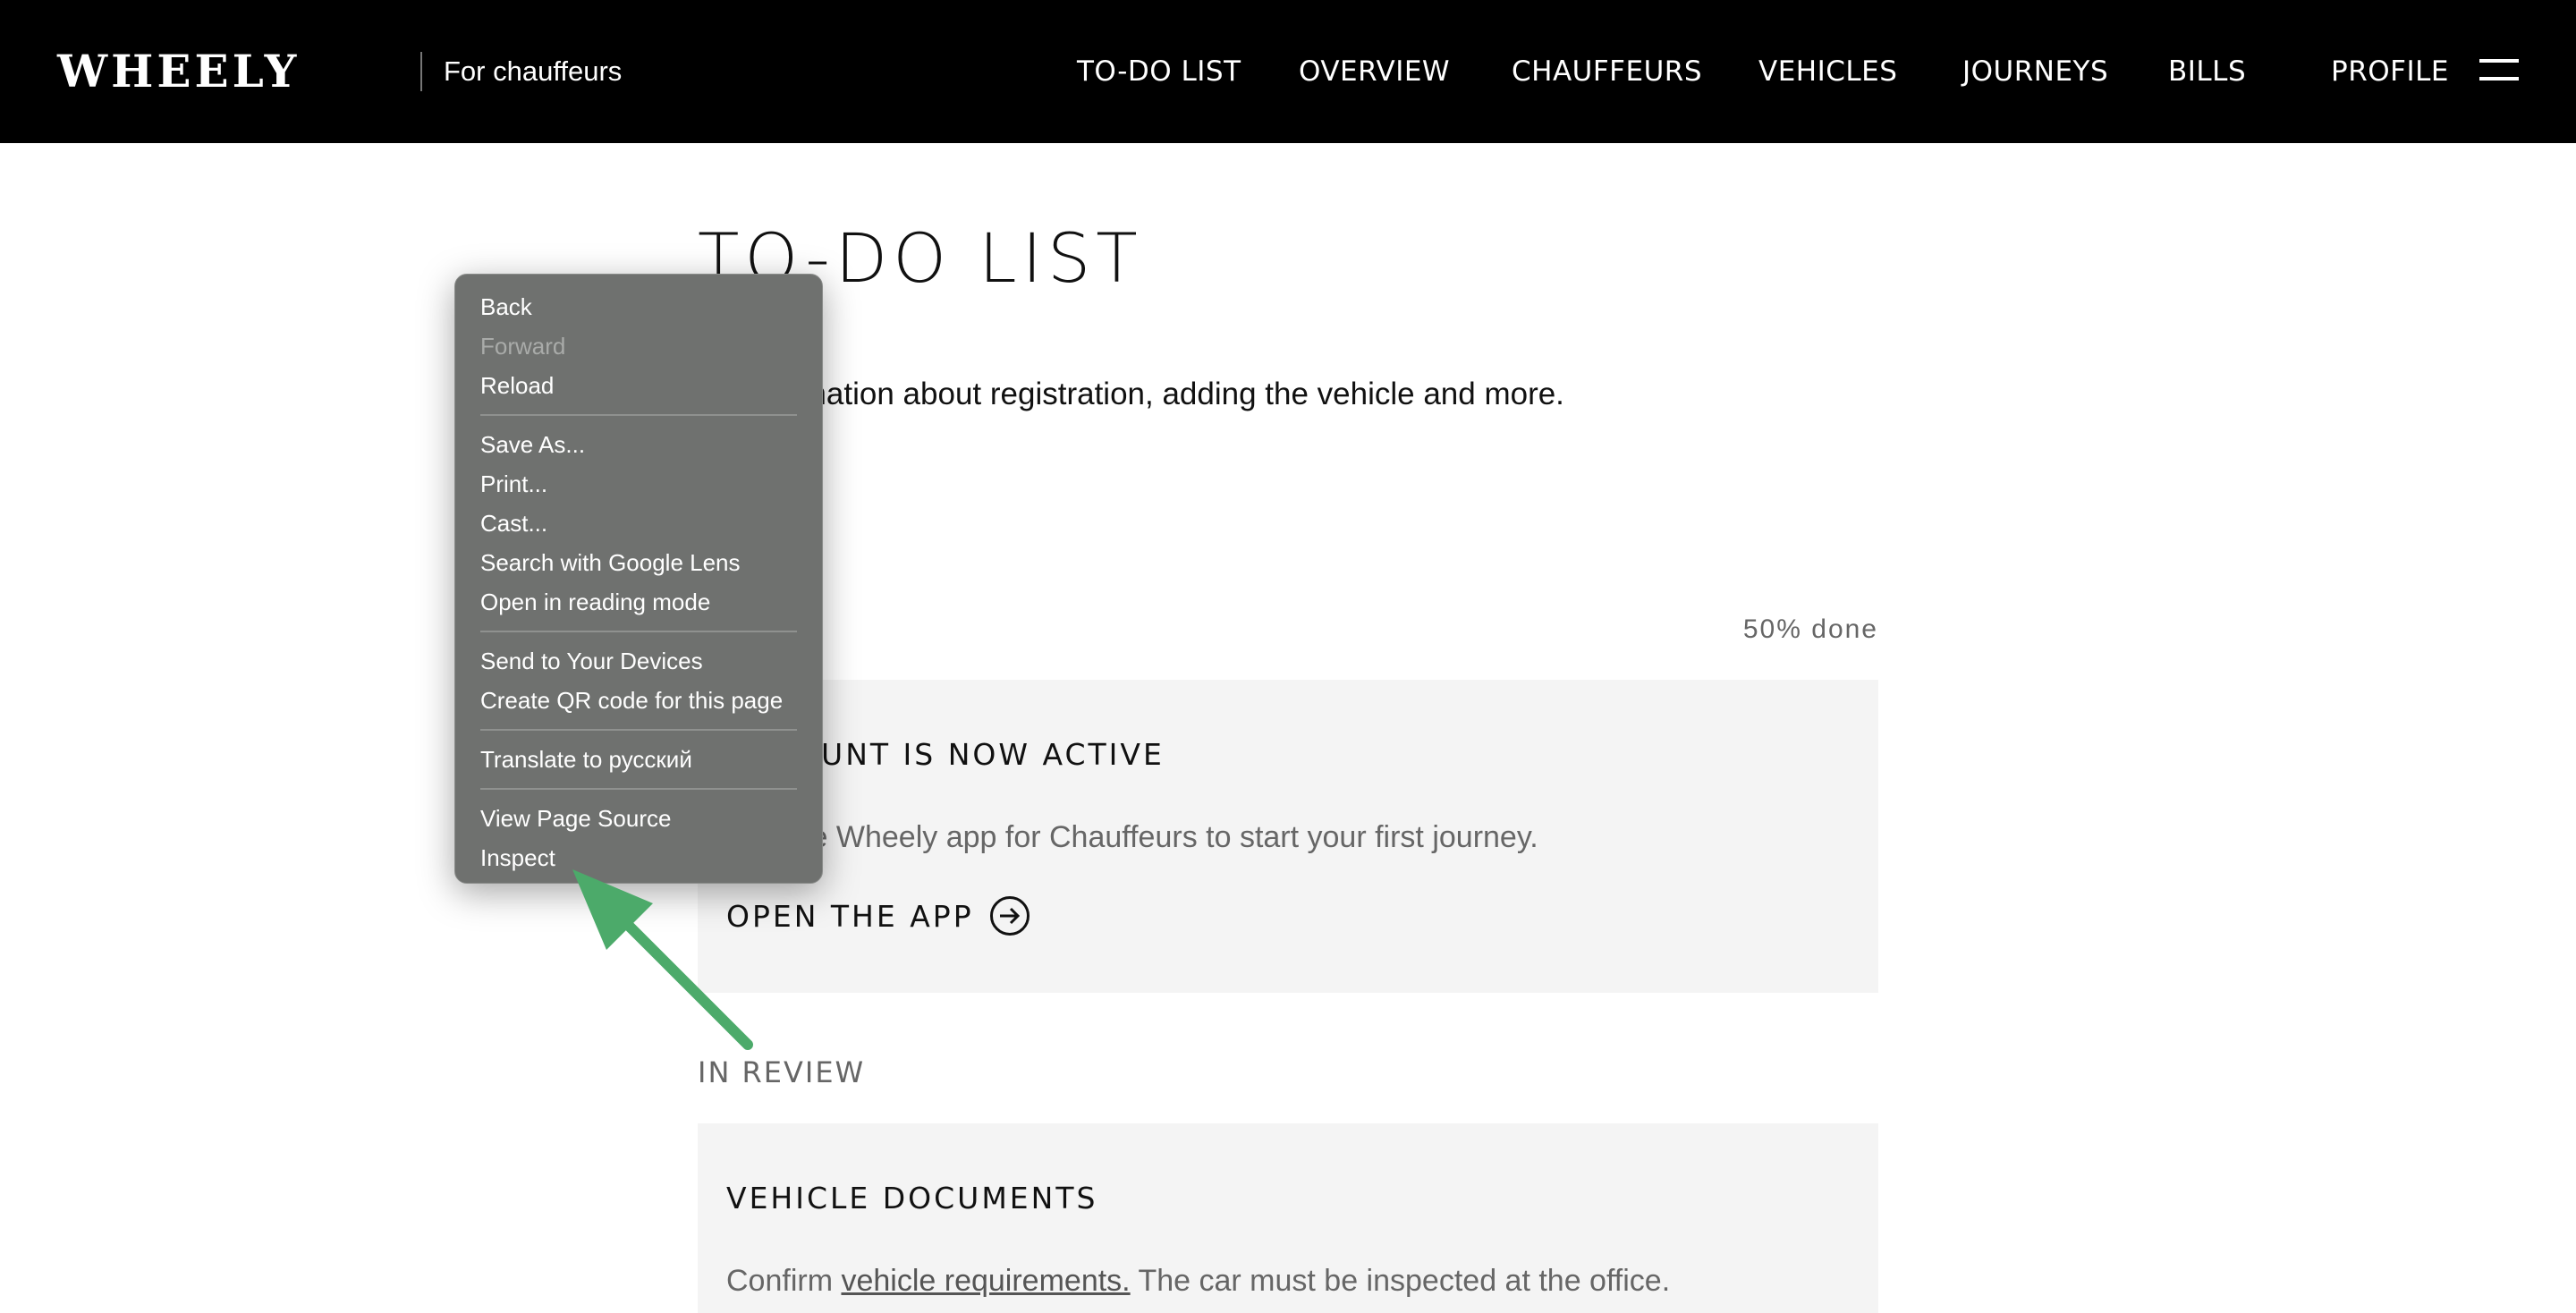  What do you see at coordinates (1810, 629) in the screenshot?
I see `progress-status: 50% done` at bounding box center [1810, 629].